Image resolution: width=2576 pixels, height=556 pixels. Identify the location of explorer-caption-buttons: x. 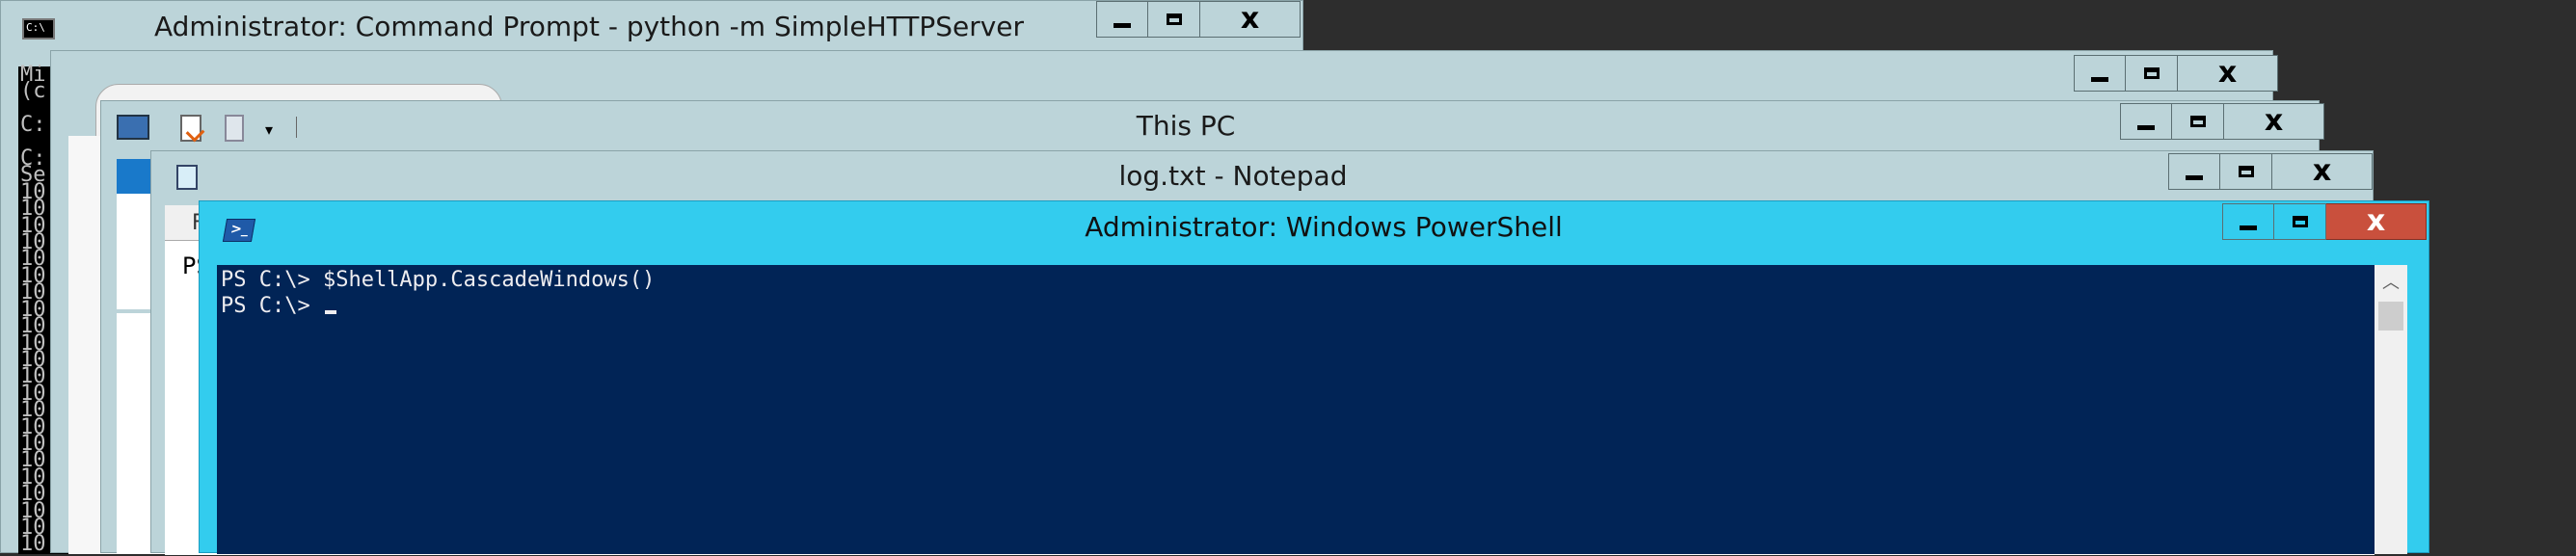
(2222, 121).